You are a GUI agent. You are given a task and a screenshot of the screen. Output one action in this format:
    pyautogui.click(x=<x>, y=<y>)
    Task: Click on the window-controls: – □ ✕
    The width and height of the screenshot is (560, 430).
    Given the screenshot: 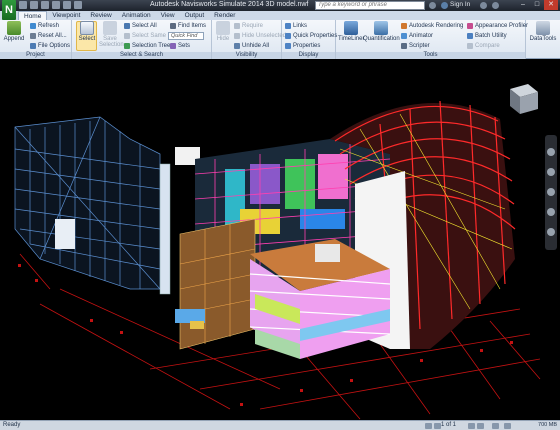 What is the action you would take?
    pyautogui.click(x=537, y=5)
    